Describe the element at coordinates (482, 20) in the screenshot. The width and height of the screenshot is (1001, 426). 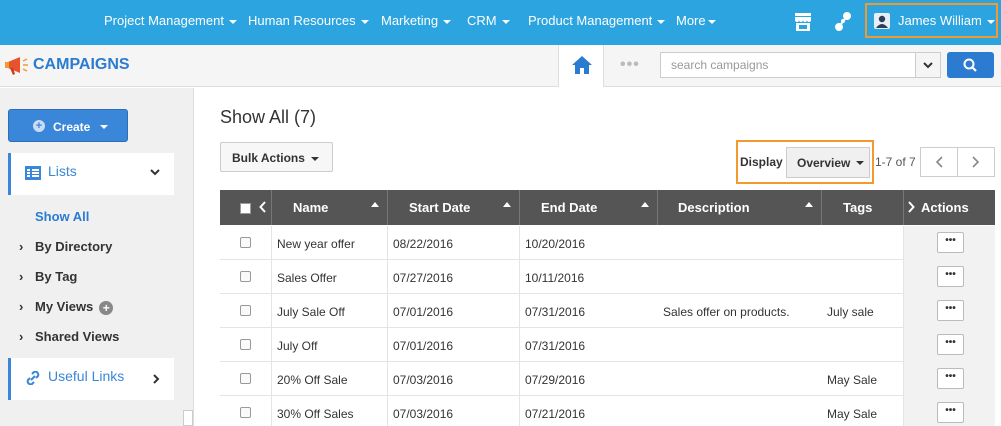
I see `nav-label: CRM` at that location.